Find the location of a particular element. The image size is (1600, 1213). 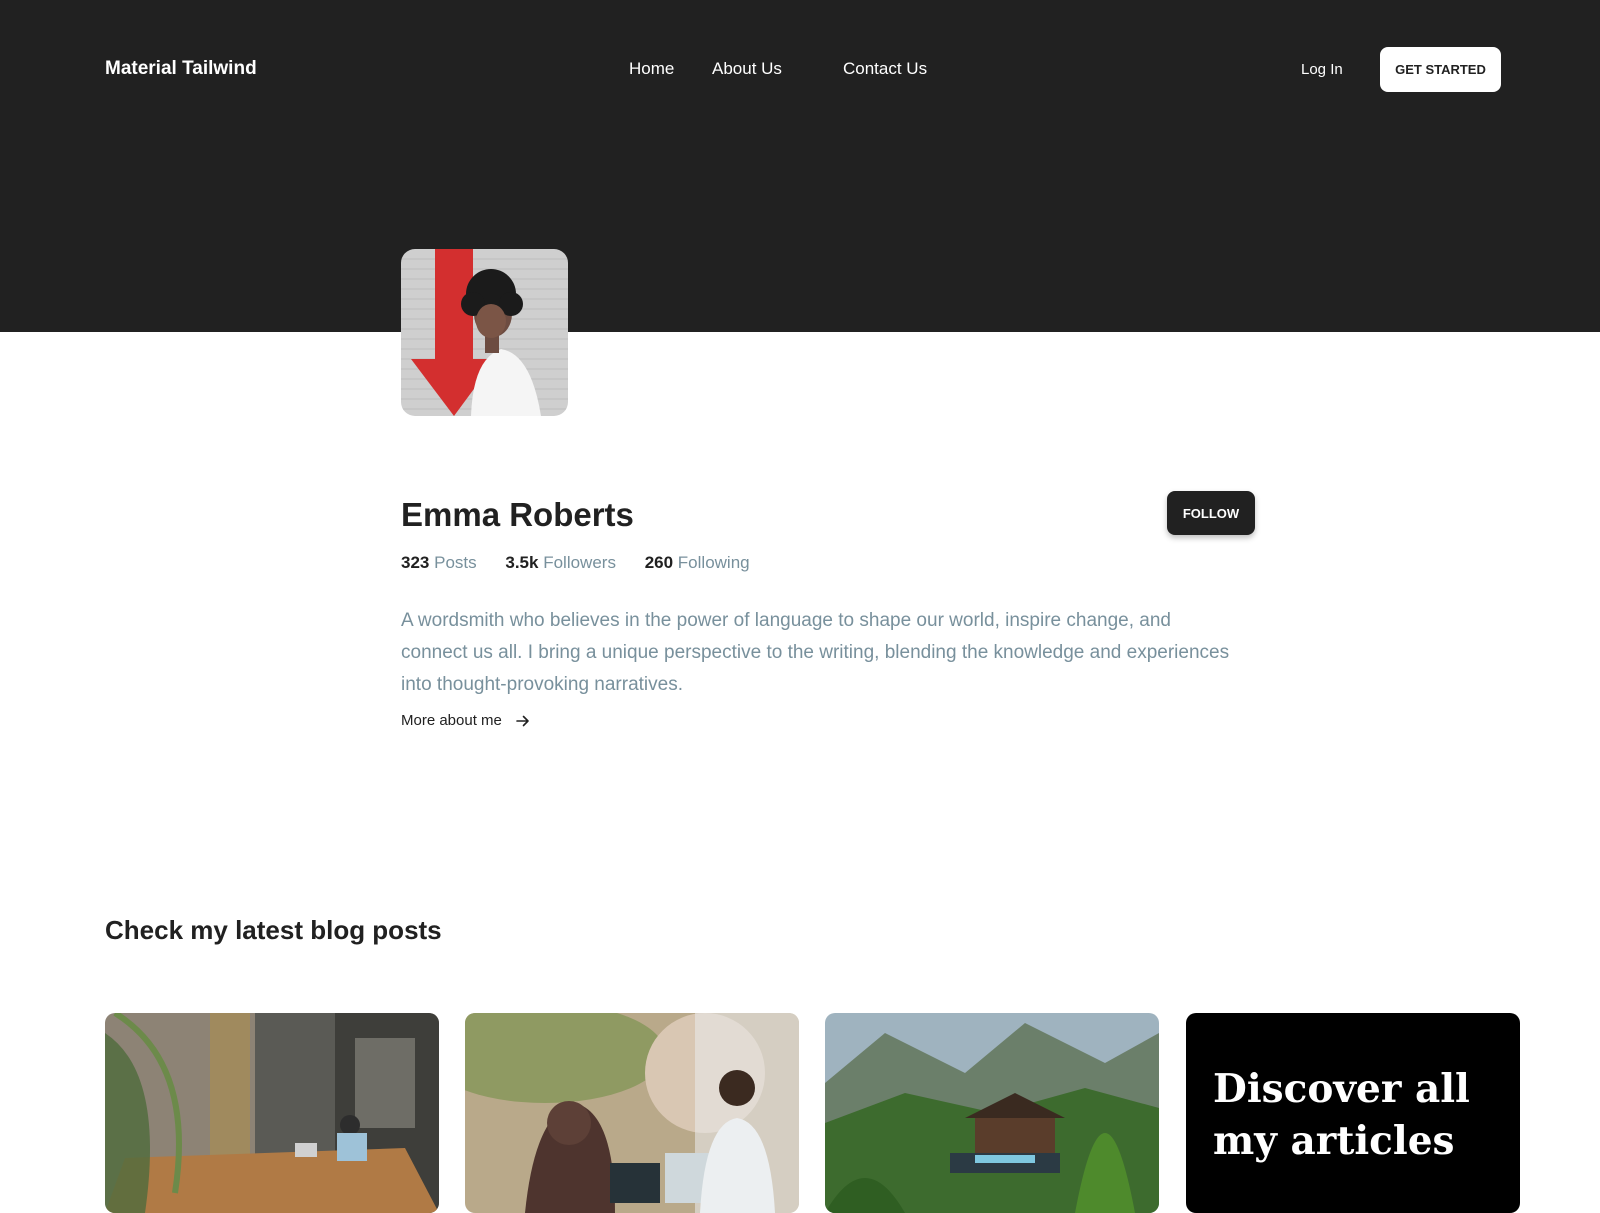

brand-logo: Material Tailwind is located at coordinates (181, 69).